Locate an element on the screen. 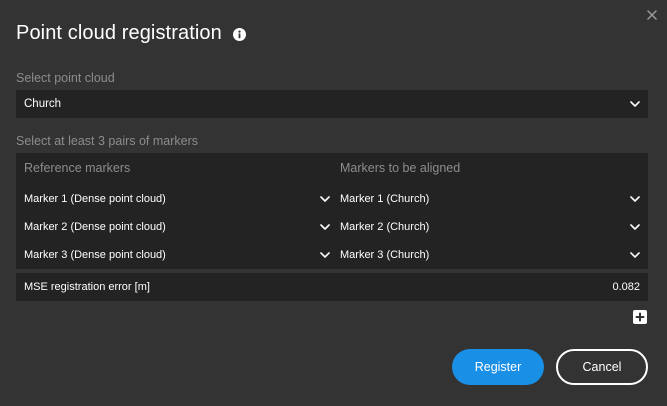  point-cloud-label: Select point cloud is located at coordinates (65, 78).